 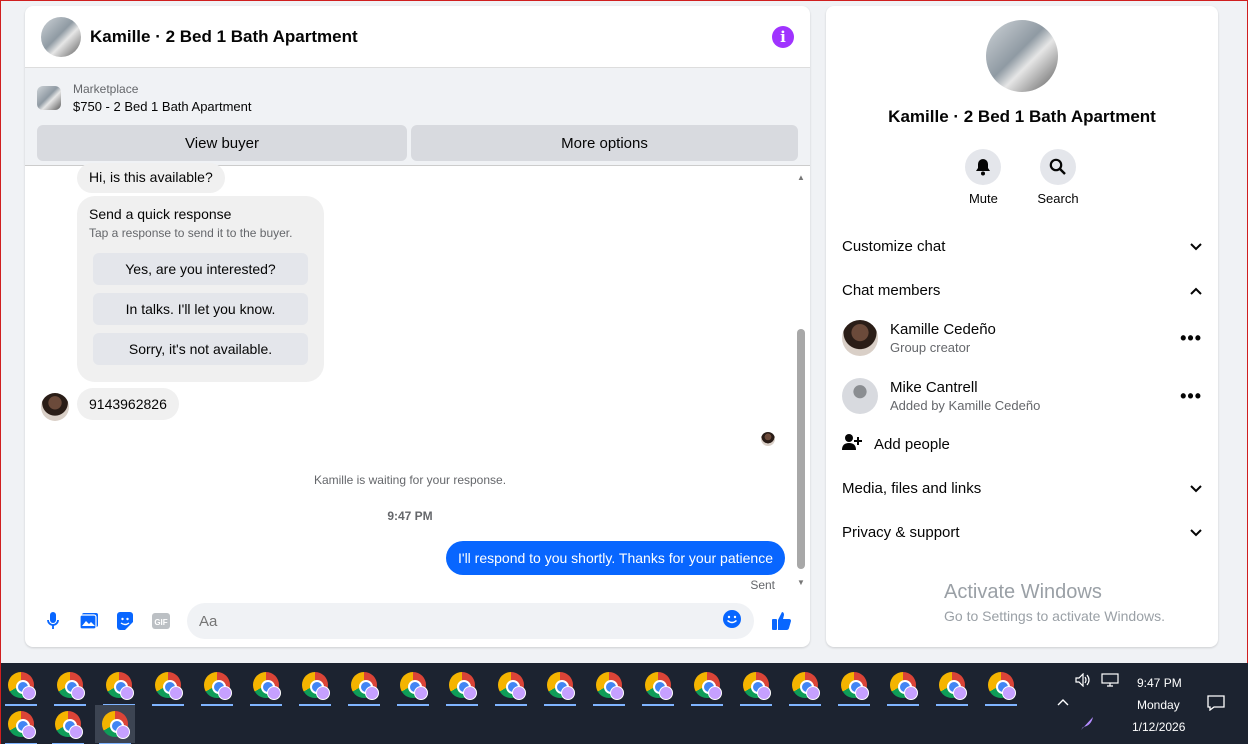 What do you see at coordinates (431, 37) in the screenshot?
I see `chat-title: Kamille · 2 Bed 1 Bath Apartment` at bounding box center [431, 37].